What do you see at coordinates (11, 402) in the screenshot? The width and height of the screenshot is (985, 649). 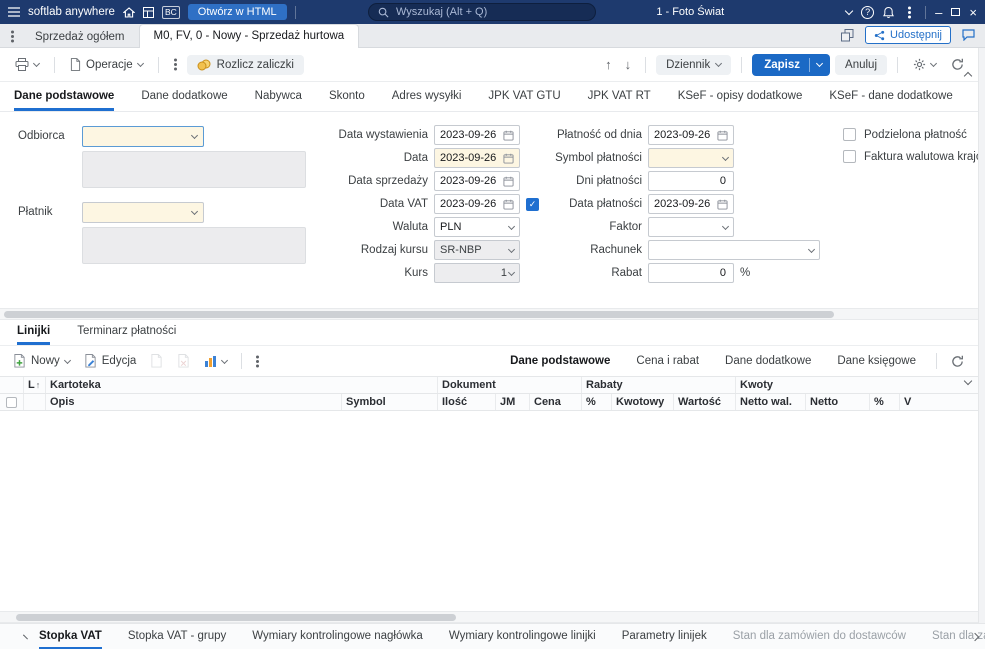 I see `select-all-checkbox` at bounding box center [11, 402].